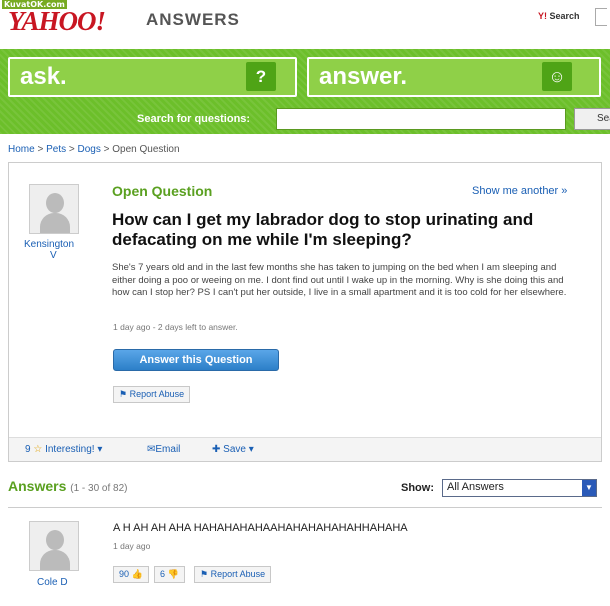  Describe the element at coordinates (68, 486) in the screenshot. I see `answers-heading: Answers (1 - 30 of 82)` at that location.